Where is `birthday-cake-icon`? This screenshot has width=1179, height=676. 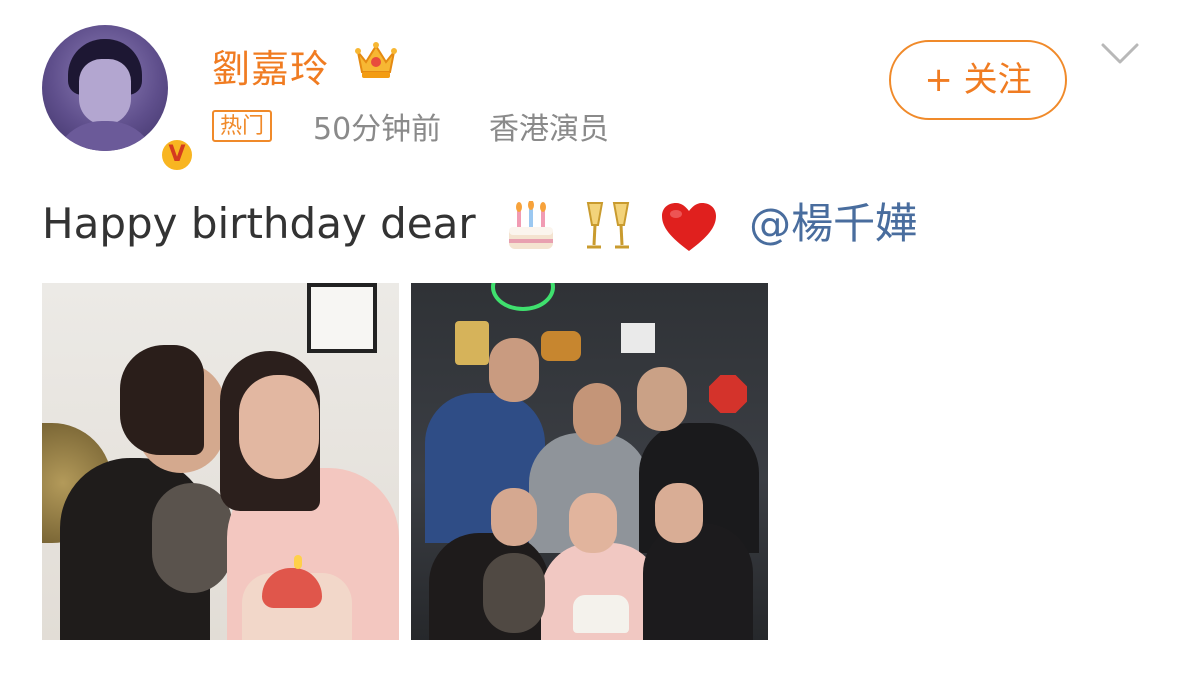 birthday-cake-icon is located at coordinates (531, 224).